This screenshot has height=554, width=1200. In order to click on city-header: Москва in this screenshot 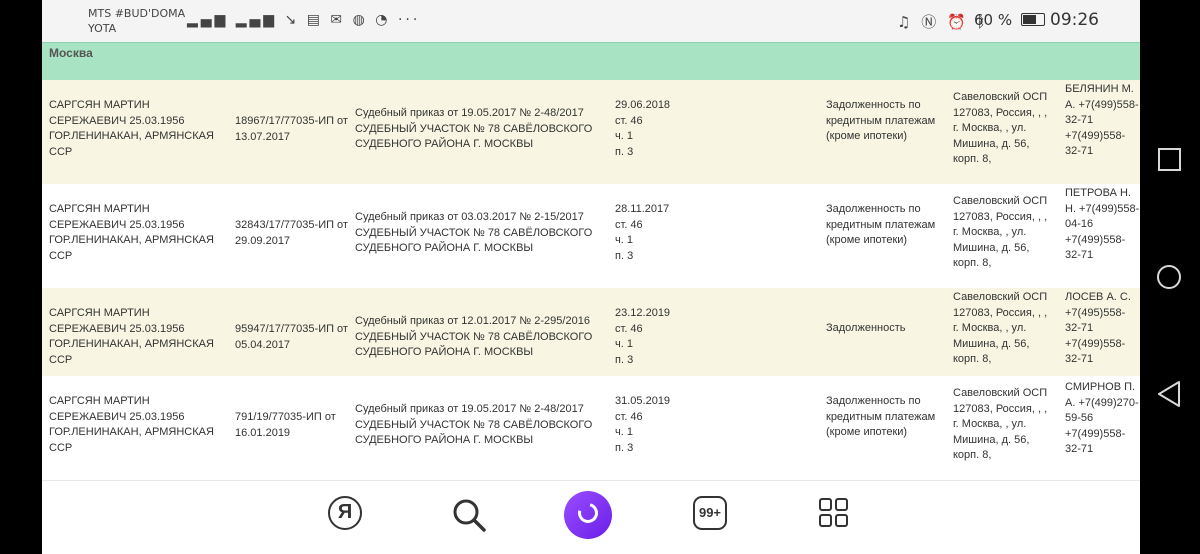, I will do `click(591, 61)`.